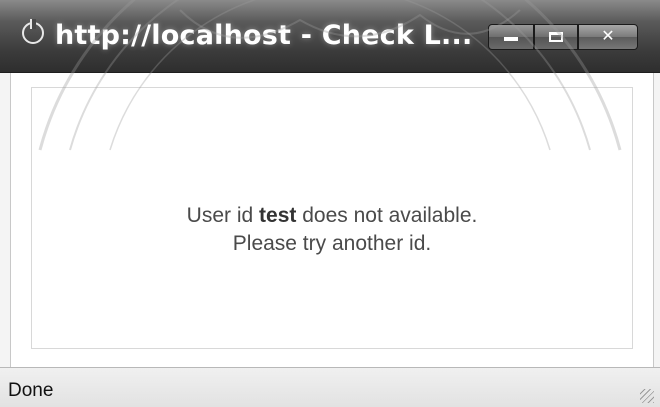 This screenshot has height=407, width=660. Describe the element at coordinates (33, 31) in the screenshot. I see `browser-app-icon` at that location.